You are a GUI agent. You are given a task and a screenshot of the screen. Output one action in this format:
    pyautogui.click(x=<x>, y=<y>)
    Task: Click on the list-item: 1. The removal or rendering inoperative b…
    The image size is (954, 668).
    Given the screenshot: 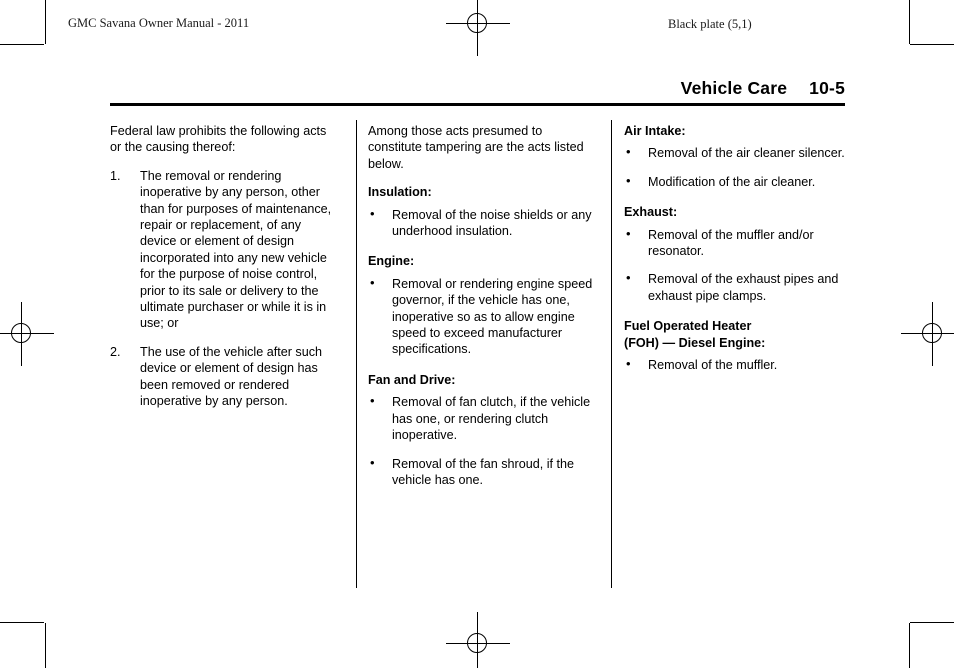 What is the action you would take?
    pyautogui.click(x=224, y=250)
    